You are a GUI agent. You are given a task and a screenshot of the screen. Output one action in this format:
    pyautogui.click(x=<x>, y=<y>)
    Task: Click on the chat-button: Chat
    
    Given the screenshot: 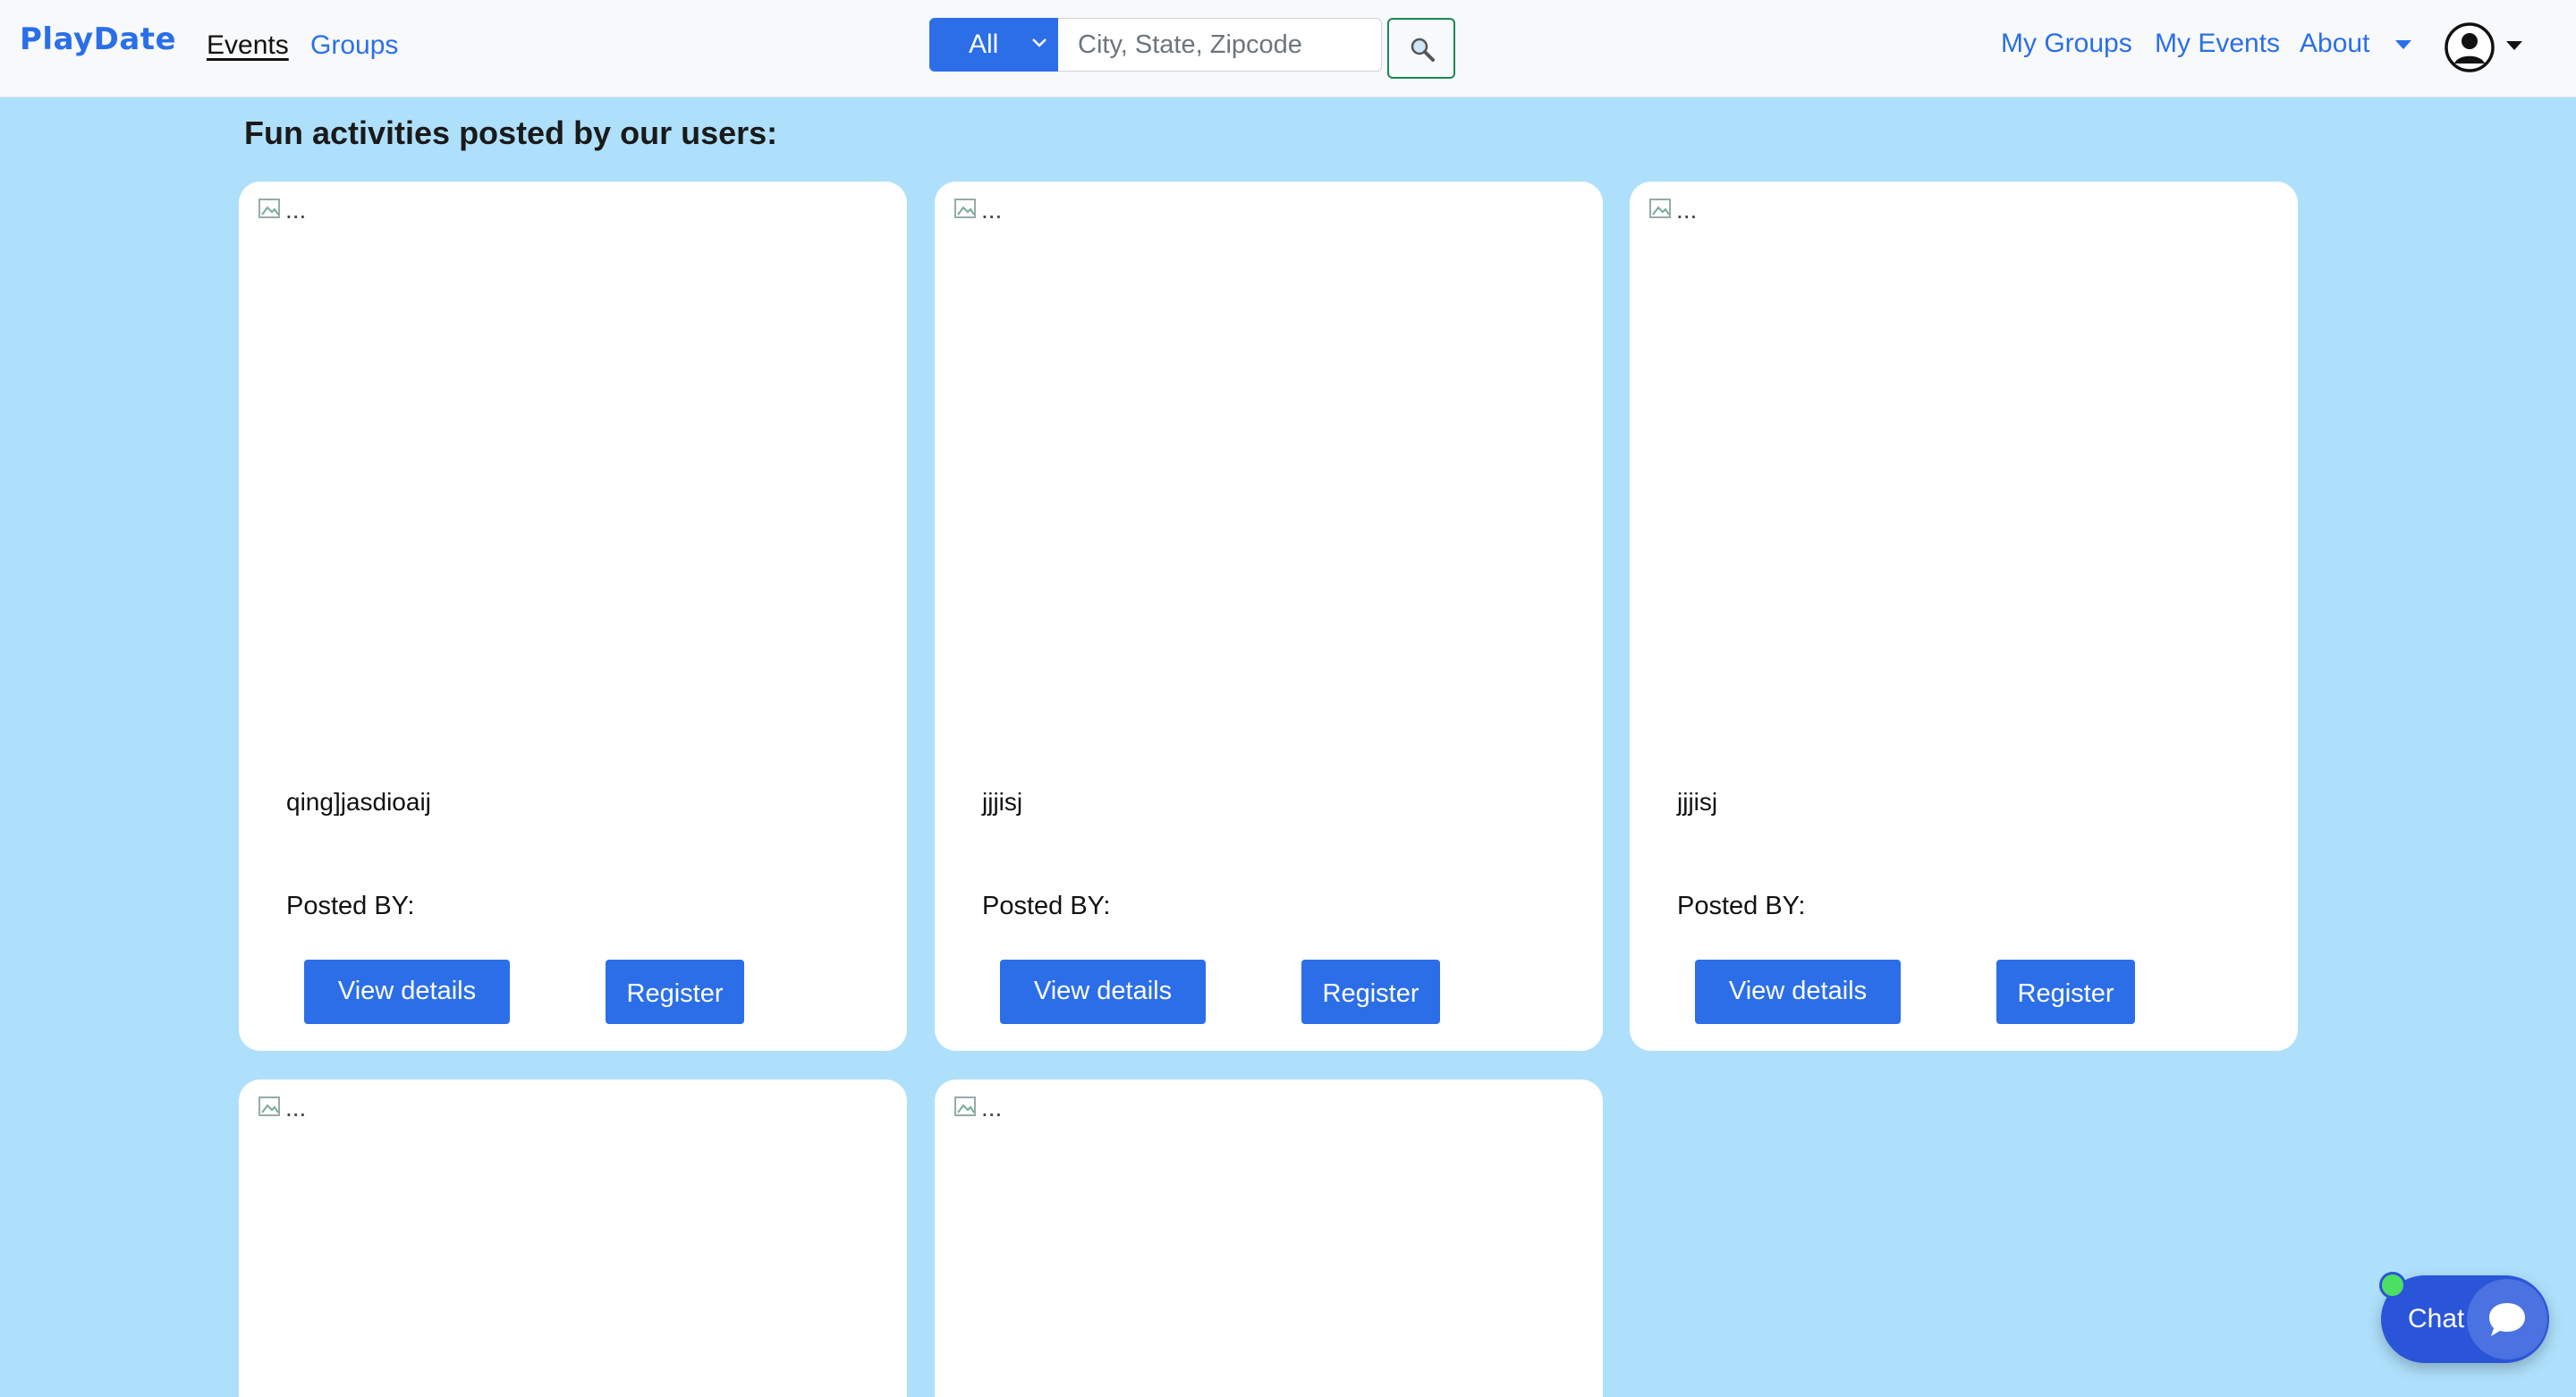 What is the action you would take?
    pyautogui.click(x=2464, y=1317)
    